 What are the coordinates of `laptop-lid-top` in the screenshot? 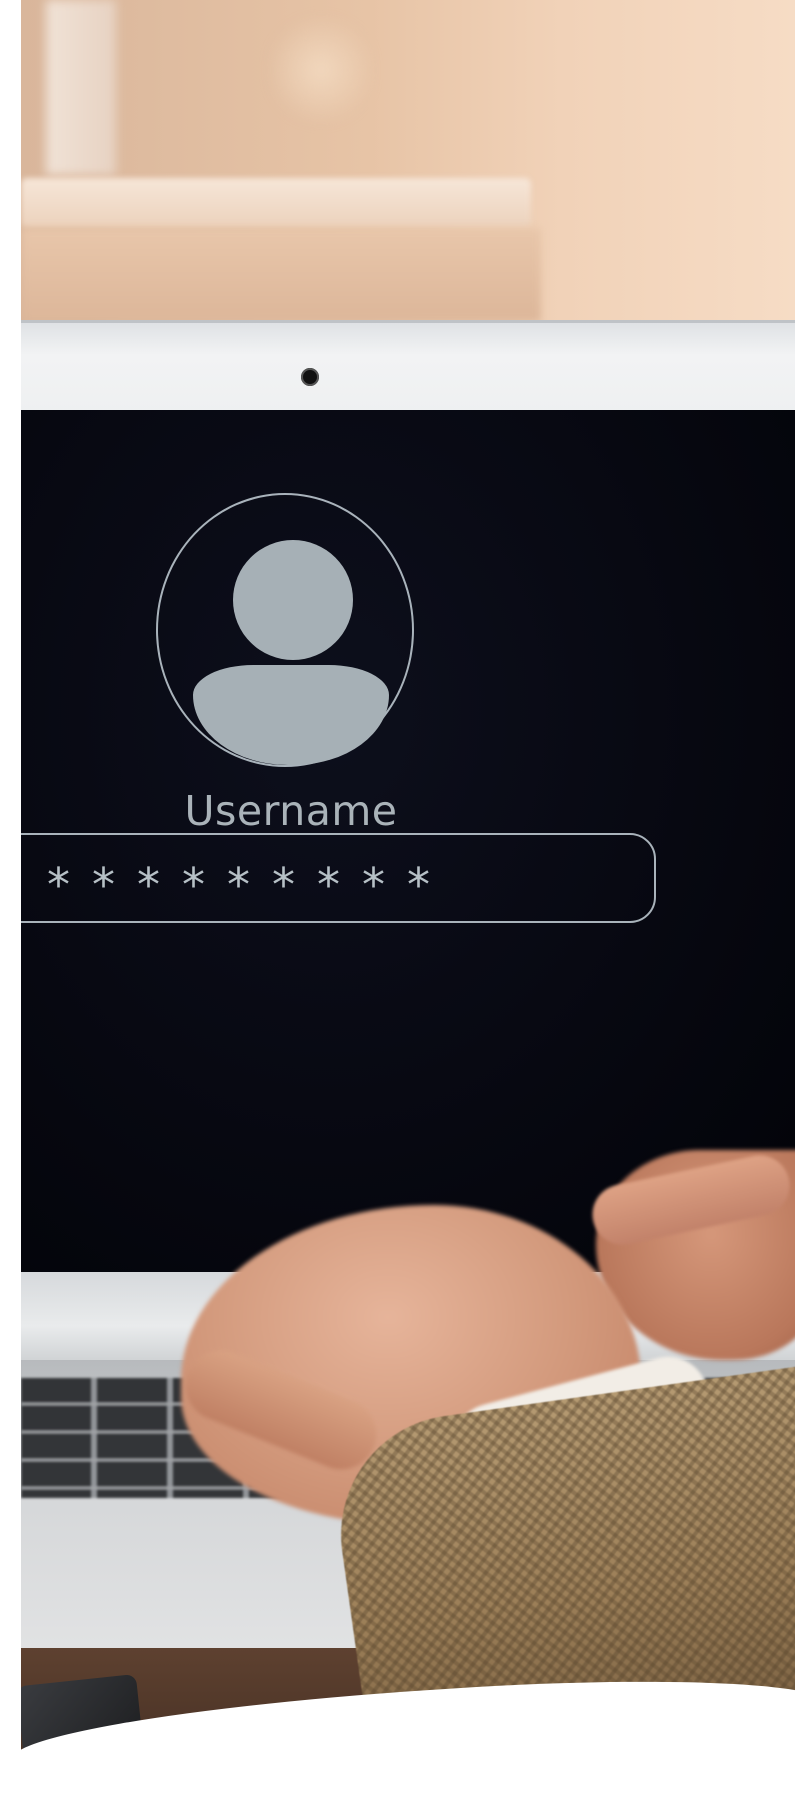 It's located at (408, 367).